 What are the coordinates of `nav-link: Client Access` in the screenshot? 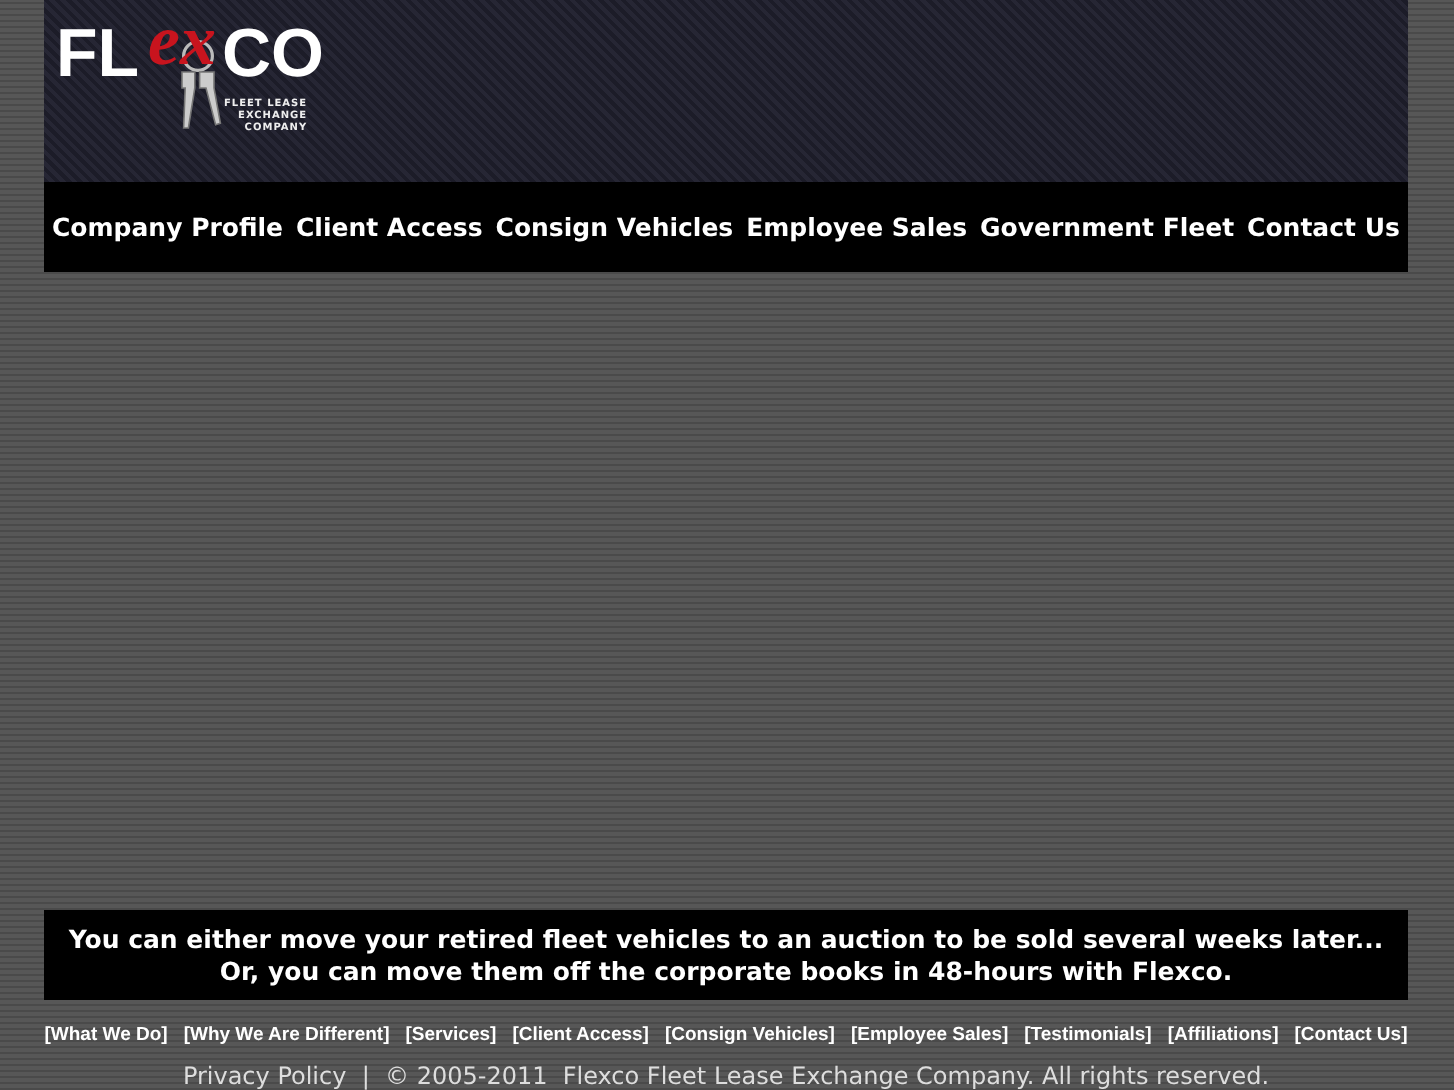 It's located at (389, 227).